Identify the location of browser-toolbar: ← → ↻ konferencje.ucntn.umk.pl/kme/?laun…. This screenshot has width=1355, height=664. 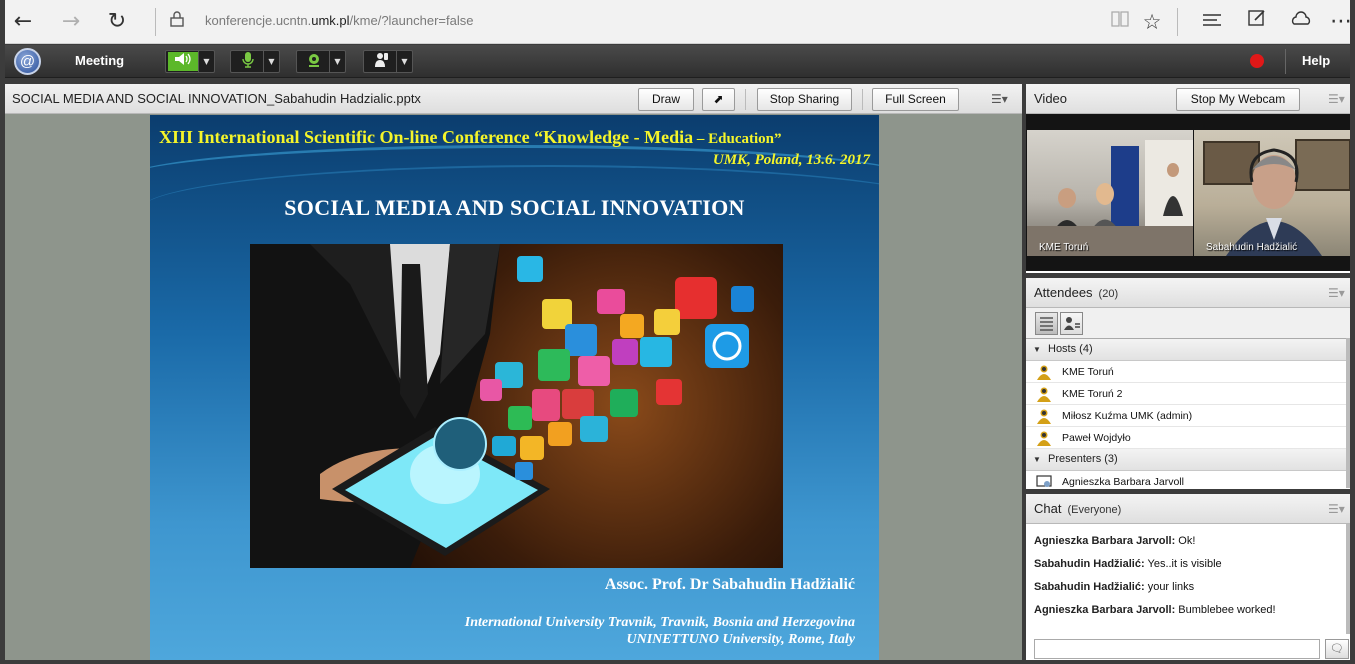
(678, 22).